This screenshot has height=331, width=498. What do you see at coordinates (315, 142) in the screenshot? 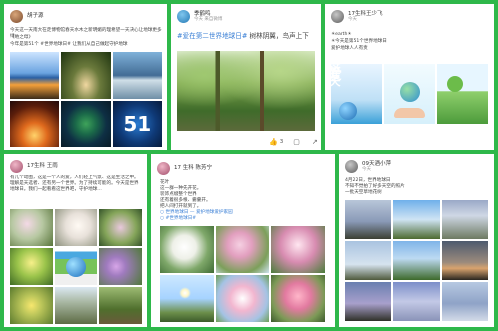
I see `share-icon: ↗` at bounding box center [315, 142].